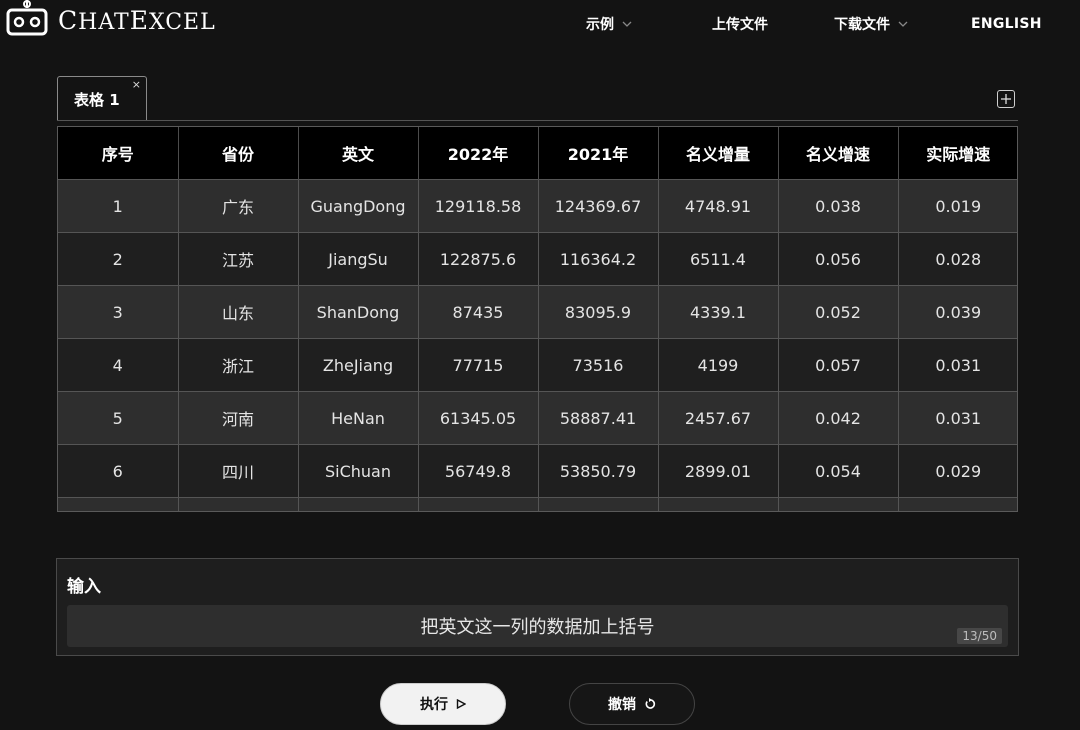 Image resolution: width=1080 pixels, height=730 pixels. I want to click on table-cell: 50012.94, so click(598, 504).